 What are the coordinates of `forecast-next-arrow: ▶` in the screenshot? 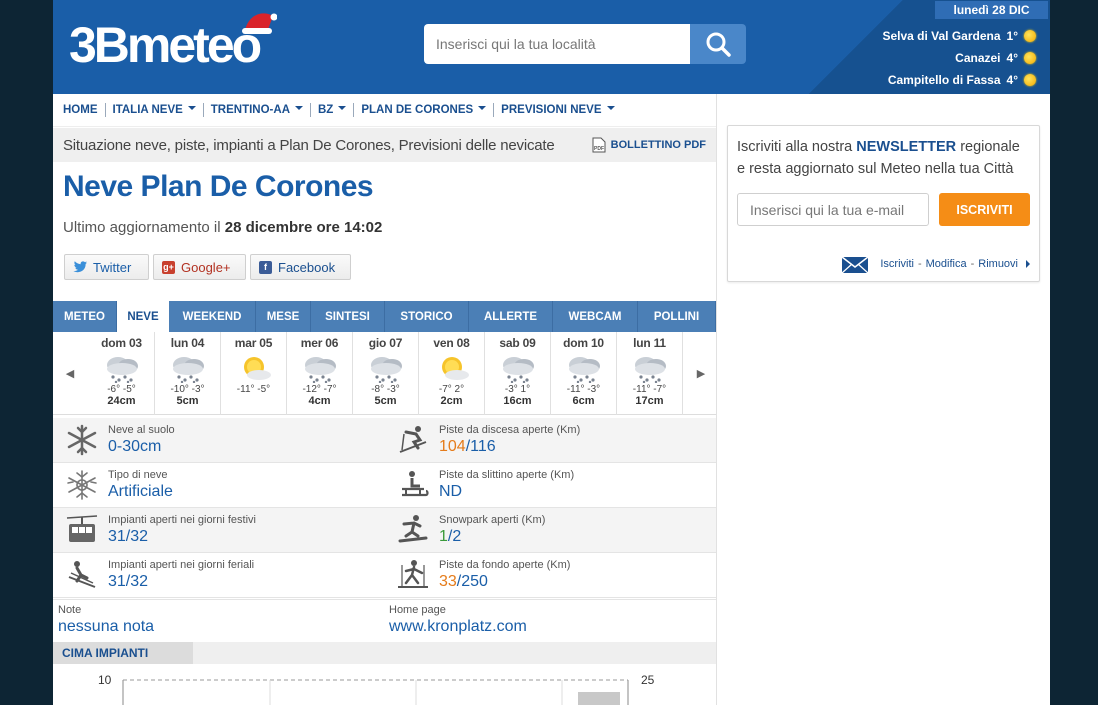 It's located at (701, 373).